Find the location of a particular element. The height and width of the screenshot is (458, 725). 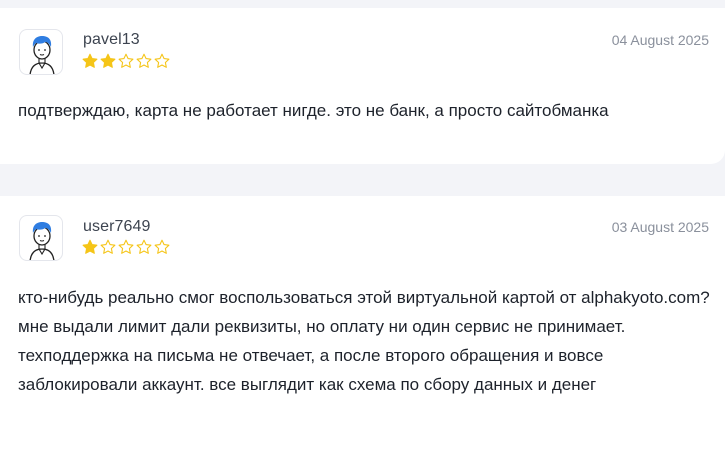

review-username: user7649 is located at coordinates (117, 226).